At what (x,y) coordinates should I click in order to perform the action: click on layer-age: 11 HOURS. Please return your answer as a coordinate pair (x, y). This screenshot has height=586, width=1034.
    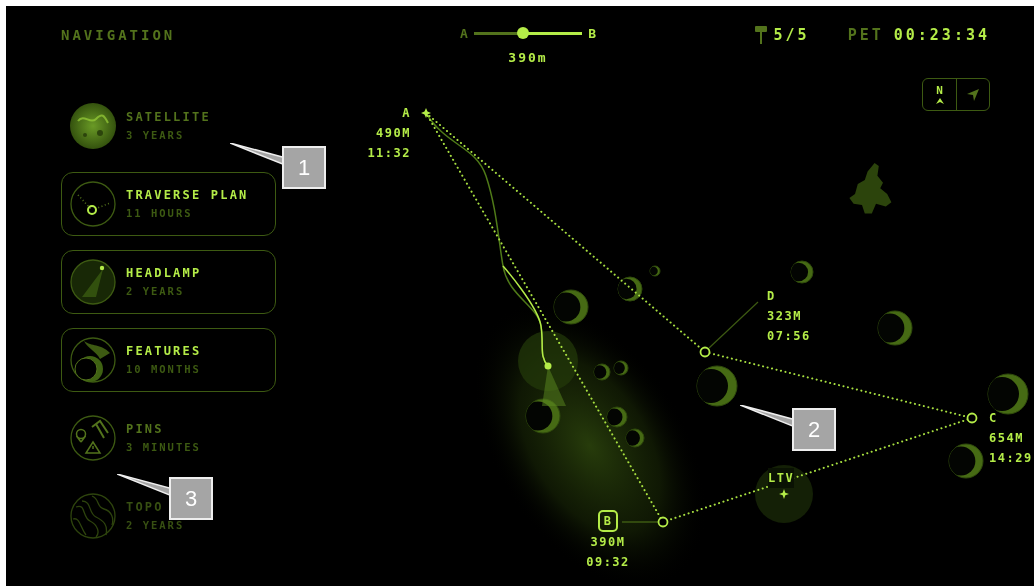
    Looking at the image, I should click on (160, 214).